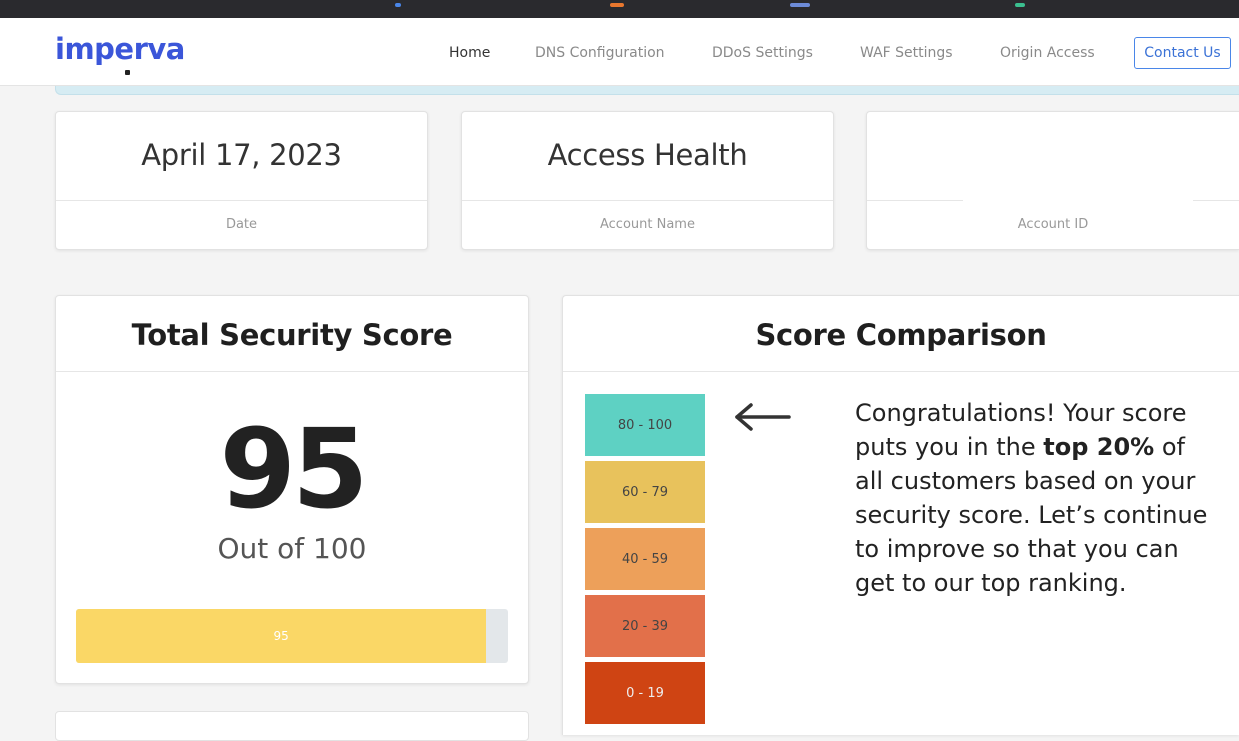 The image size is (1239, 741). What do you see at coordinates (293, 469) in the screenshot?
I see `security-score-value: 95` at bounding box center [293, 469].